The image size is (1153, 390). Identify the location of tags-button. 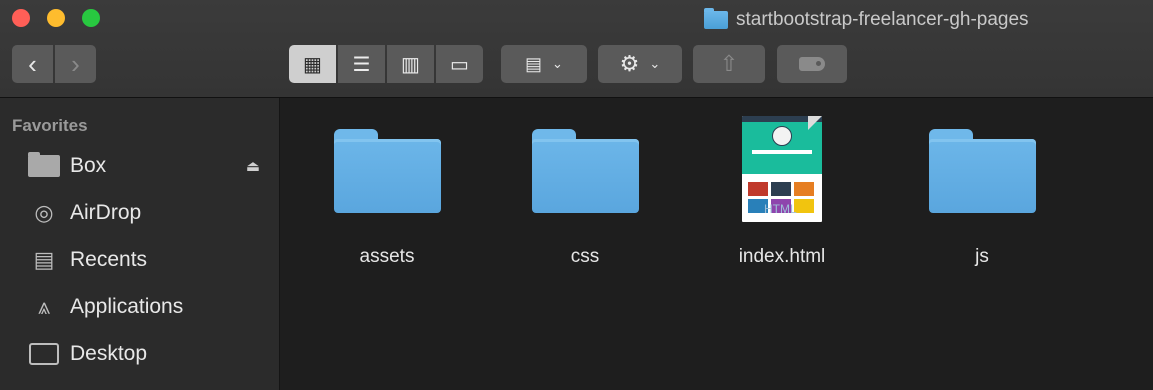
(812, 64).